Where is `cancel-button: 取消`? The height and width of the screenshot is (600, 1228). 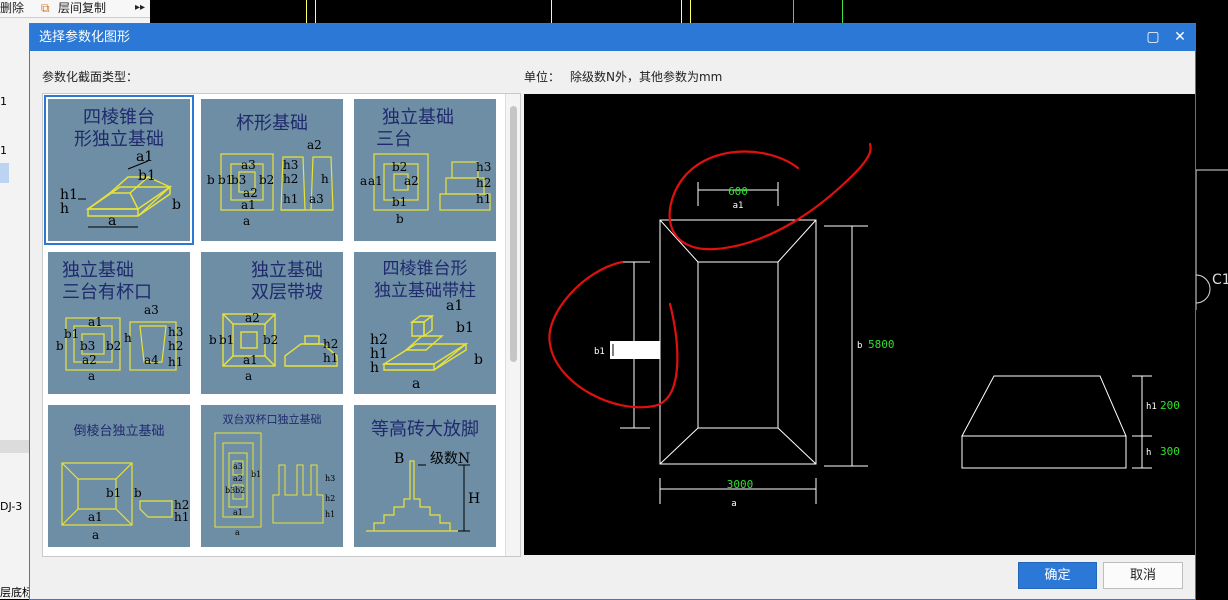
cancel-button: 取消 is located at coordinates (1143, 575).